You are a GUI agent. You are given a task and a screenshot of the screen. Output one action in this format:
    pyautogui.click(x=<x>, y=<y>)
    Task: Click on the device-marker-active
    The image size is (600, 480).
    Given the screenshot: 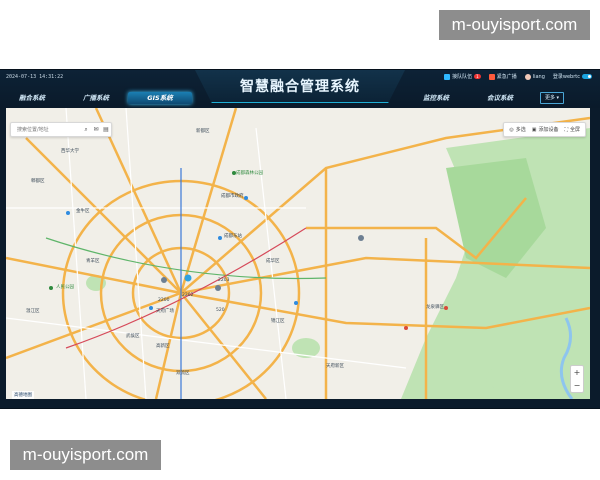 What is the action you would take?
    pyautogui.click(x=188, y=278)
    